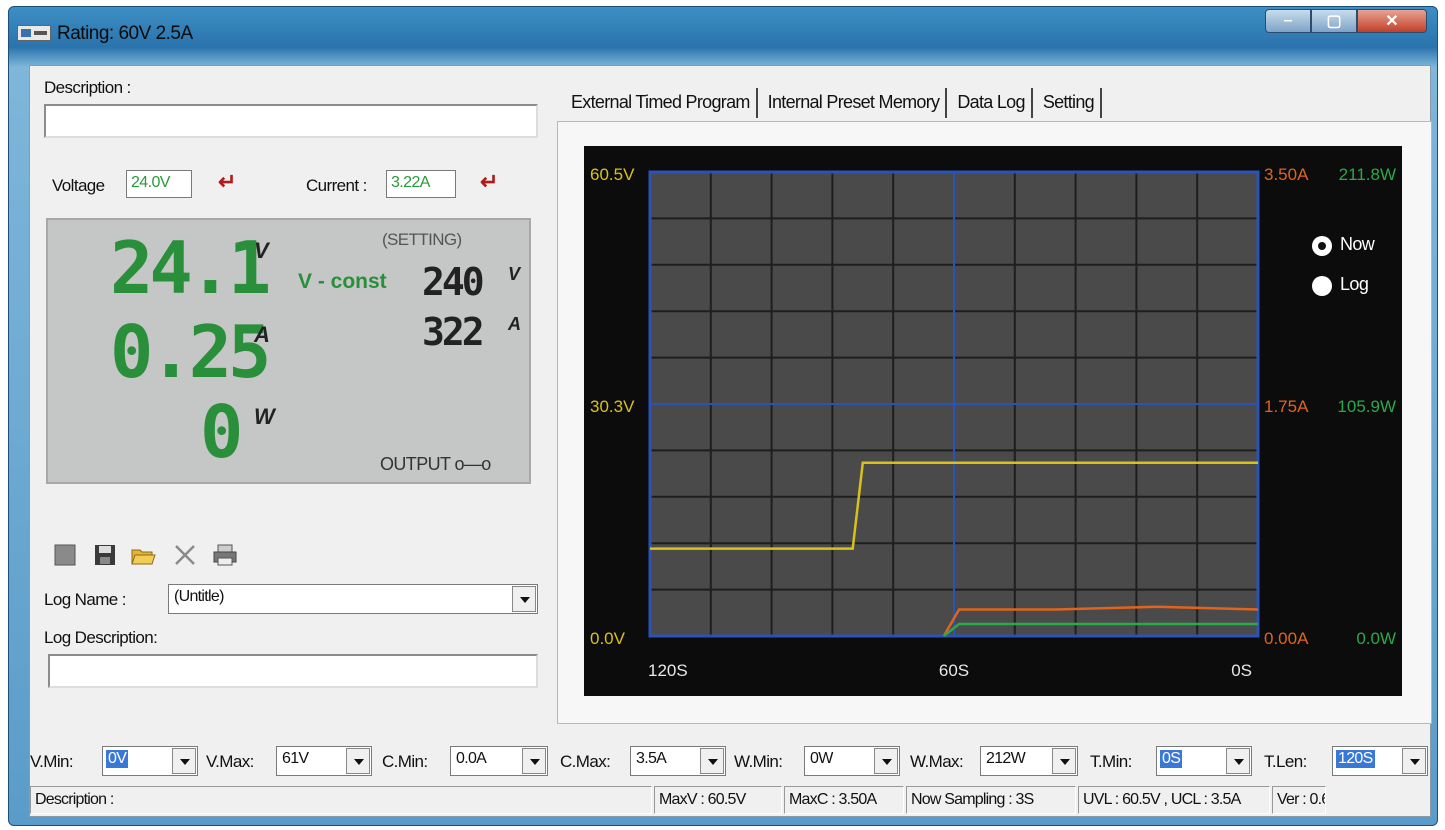 The width and height of the screenshot is (1445, 830). I want to click on range-value: 120S, so click(1355, 759).